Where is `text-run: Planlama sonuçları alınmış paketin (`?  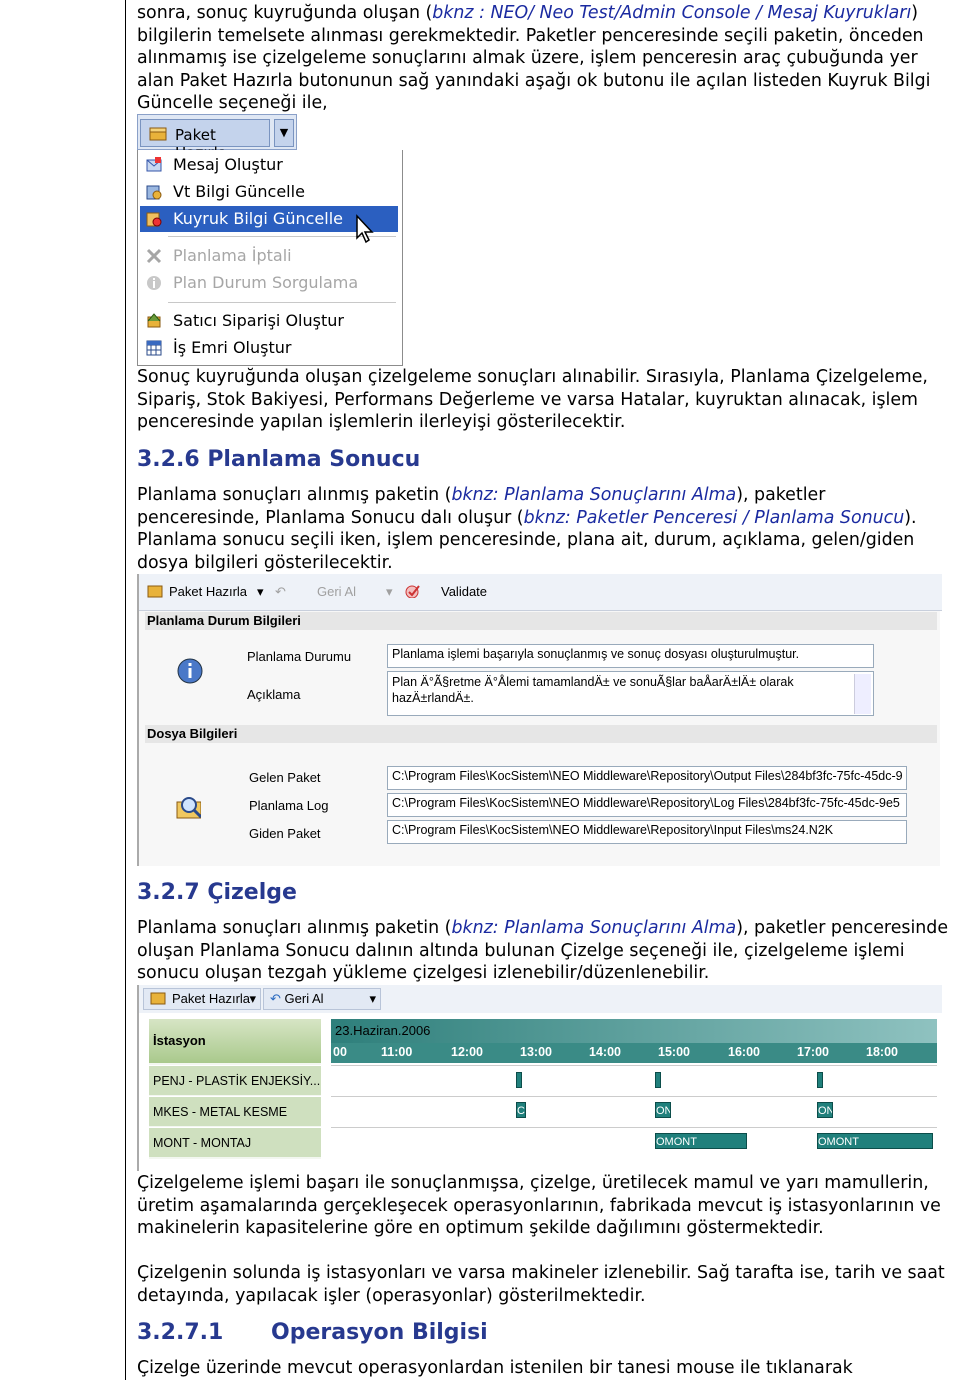 text-run: Planlama sonuçları alınmış paketin ( is located at coordinates (294, 928).